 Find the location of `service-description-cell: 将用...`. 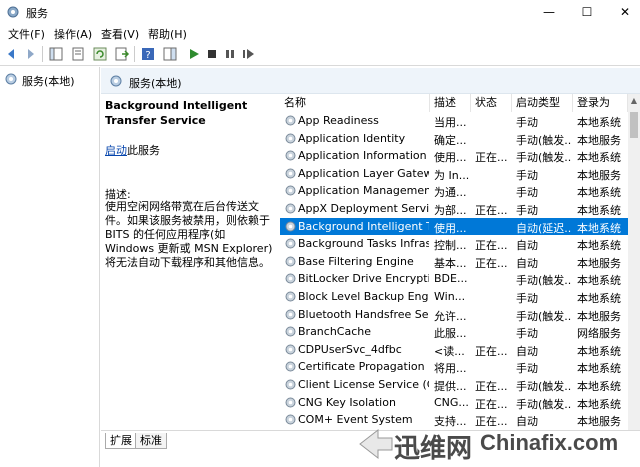

service-description-cell: 将用... is located at coordinates (450, 369).